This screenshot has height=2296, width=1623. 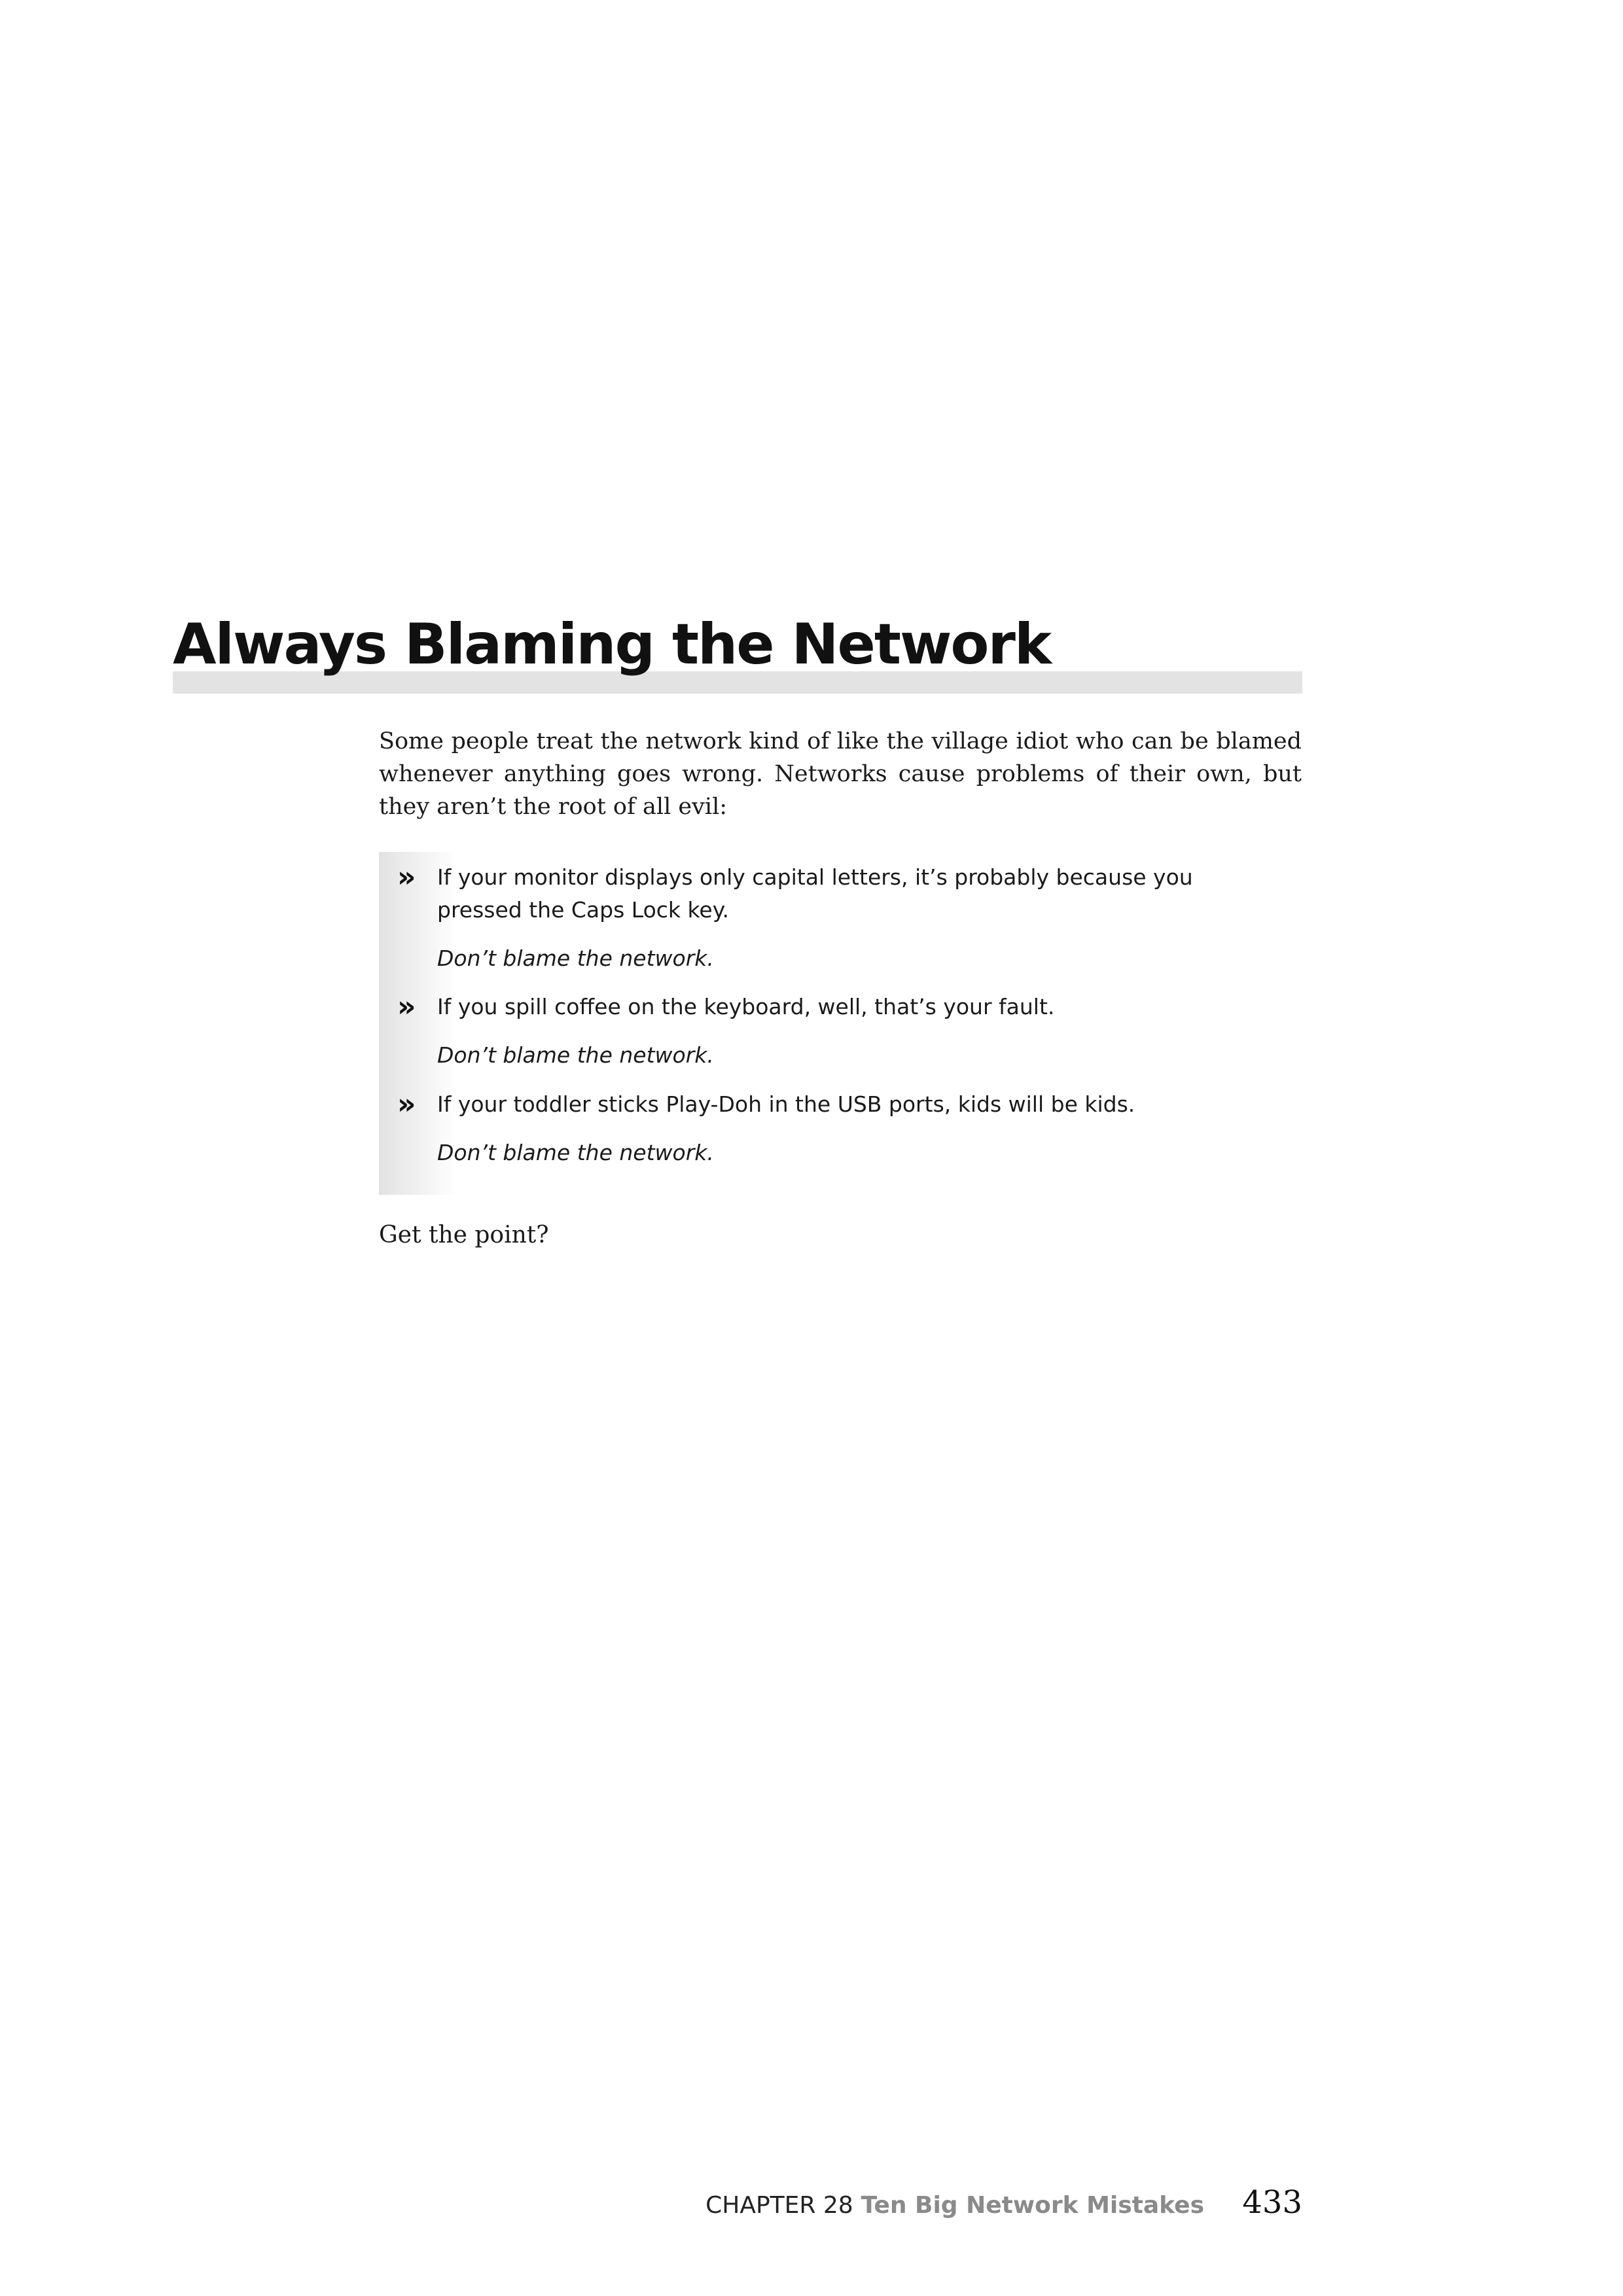 I want to click on chapter-label: CHAPTER 28, so click(x=779, y=2205).